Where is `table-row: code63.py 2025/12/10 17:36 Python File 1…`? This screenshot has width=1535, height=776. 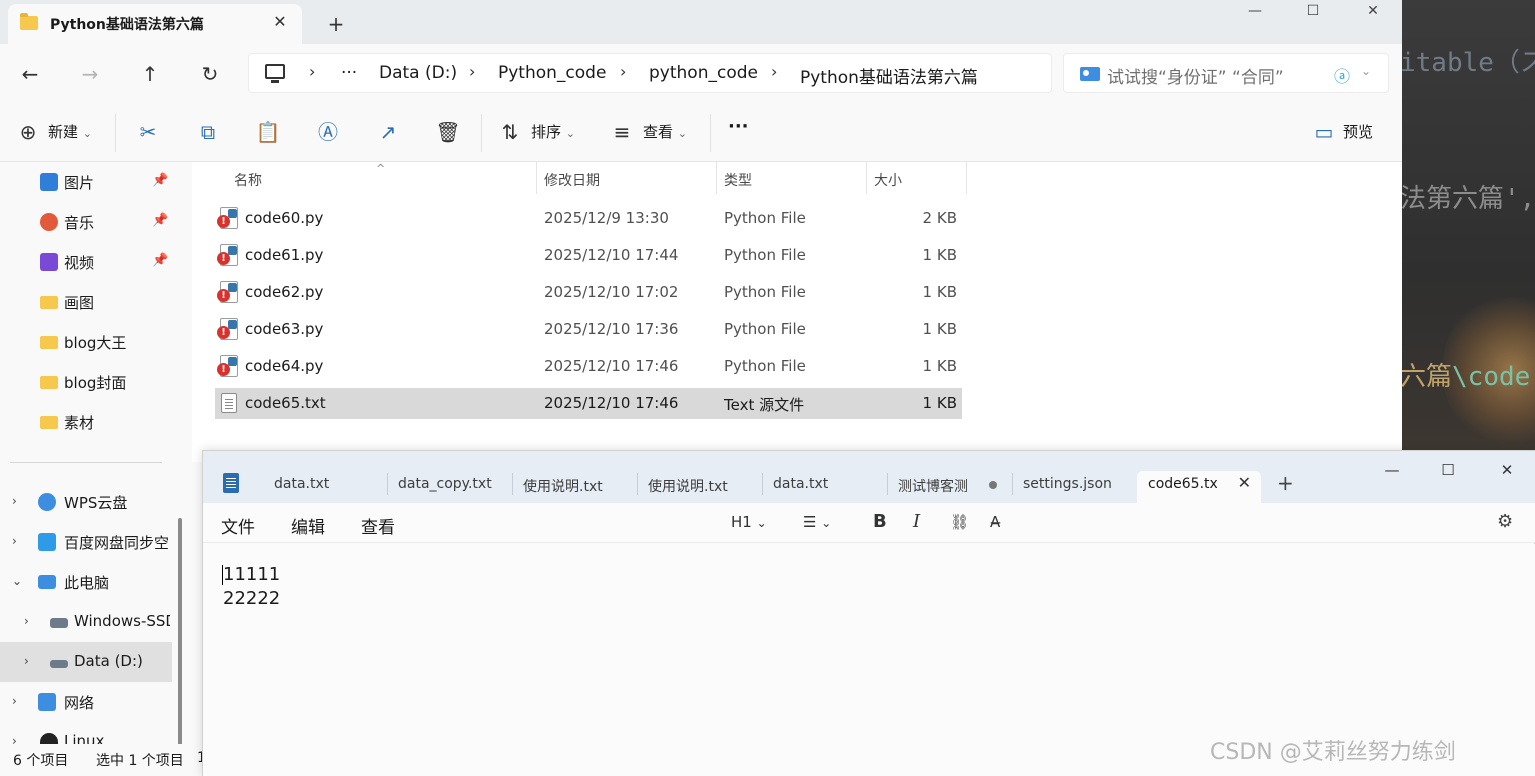 table-row: code63.py 2025/12/10 17:36 Python File 1… is located at coordinates (588, 329).